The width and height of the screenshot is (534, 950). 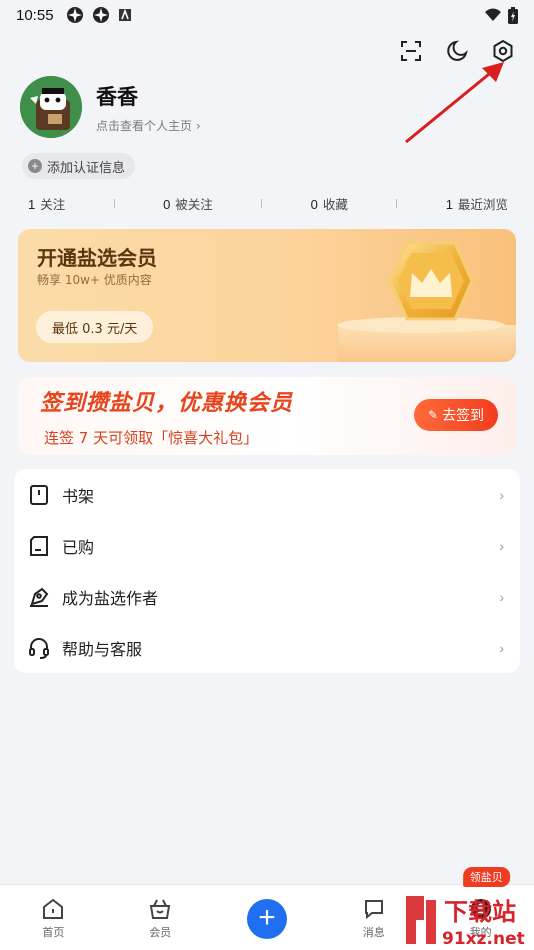 I want to click on annotation-arrow-icon, so click(x=454, y=103).